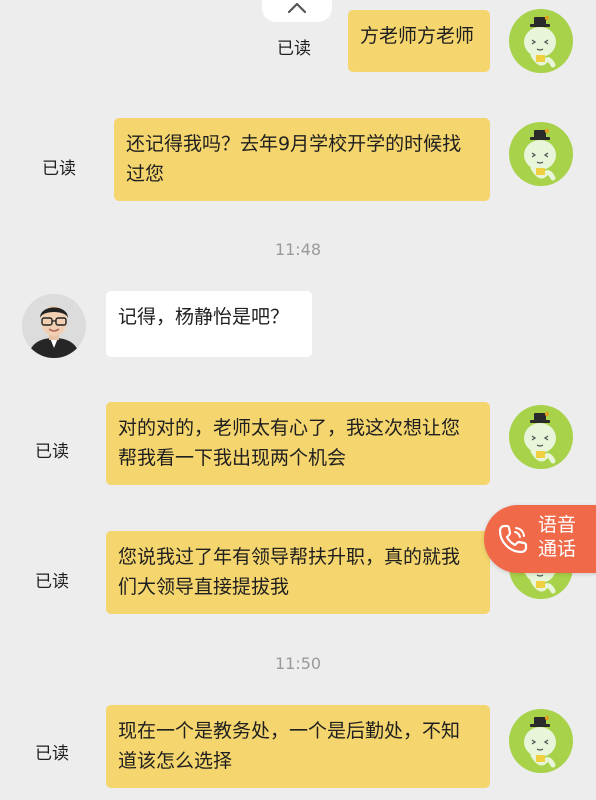  What do you see at coordinates (297, 8) in the screenshot?
I see `chevron-up-icon` at bounding box center [297, 8].